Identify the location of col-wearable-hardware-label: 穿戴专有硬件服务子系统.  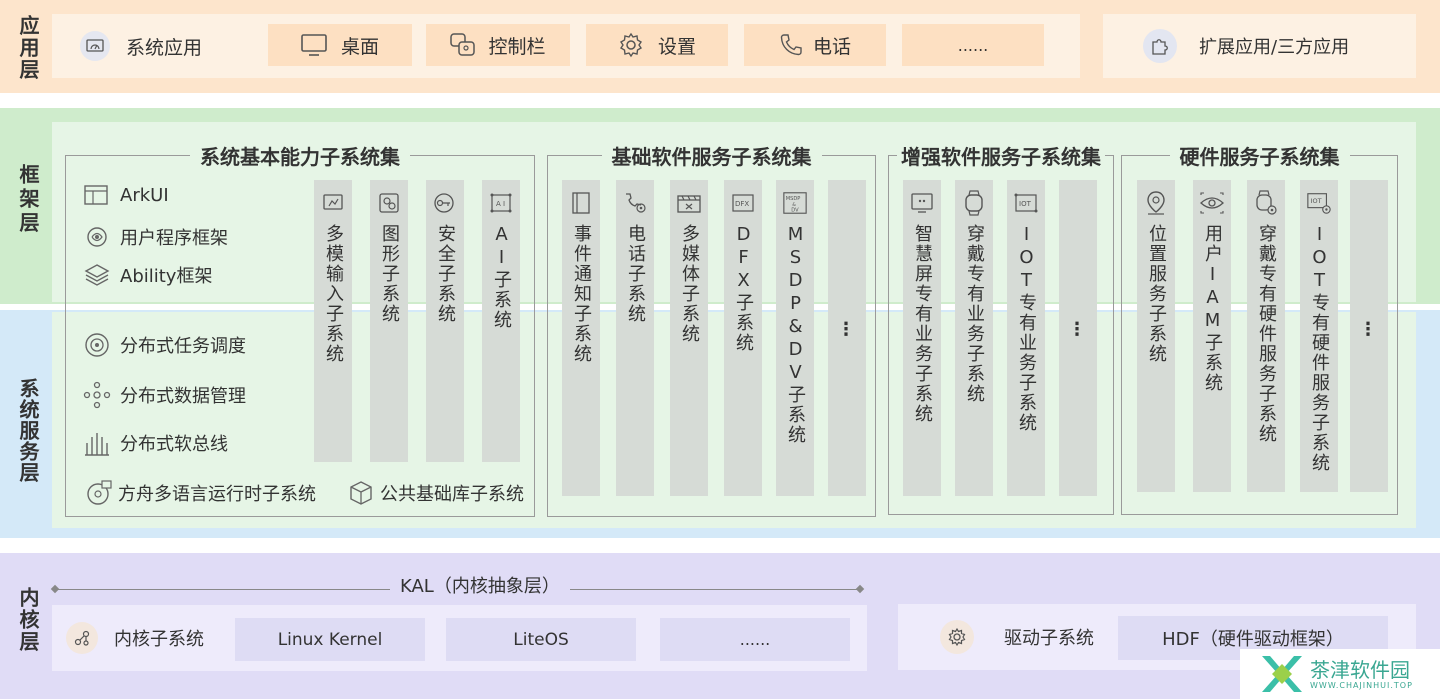
(1266, 334).